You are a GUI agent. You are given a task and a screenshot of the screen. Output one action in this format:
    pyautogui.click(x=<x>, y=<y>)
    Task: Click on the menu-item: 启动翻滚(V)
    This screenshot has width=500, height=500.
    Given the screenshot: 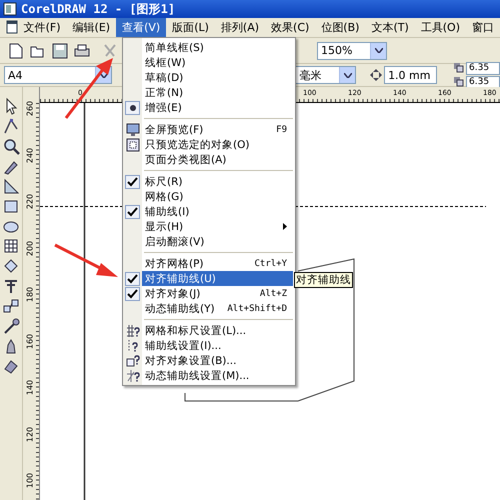 What is the action you would take?
    pyautogui.click(x=217, y=241)
    